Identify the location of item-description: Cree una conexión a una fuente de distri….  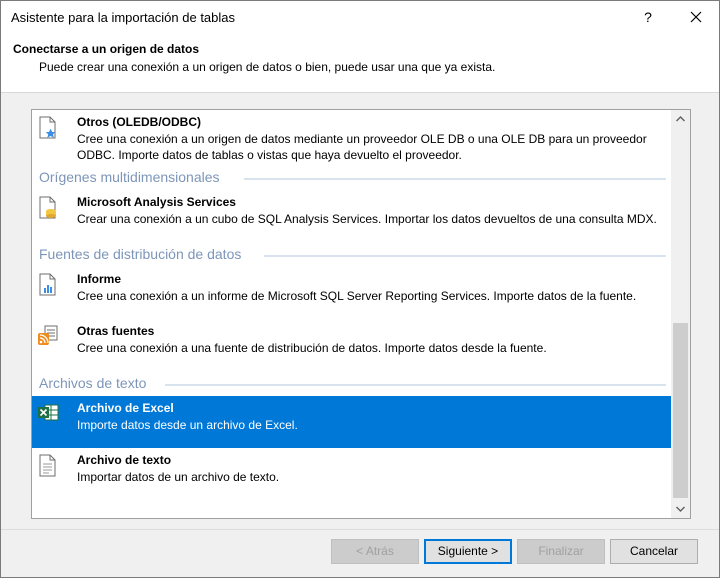
(312, 348).